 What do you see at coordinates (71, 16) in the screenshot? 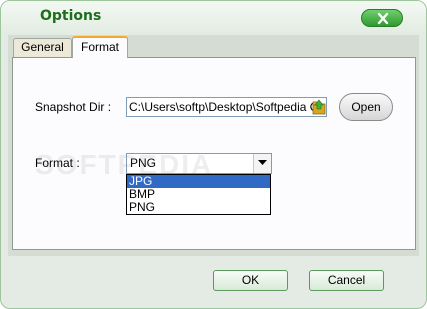
I see `dialog-title: Options` at bounding box center [71, 16].